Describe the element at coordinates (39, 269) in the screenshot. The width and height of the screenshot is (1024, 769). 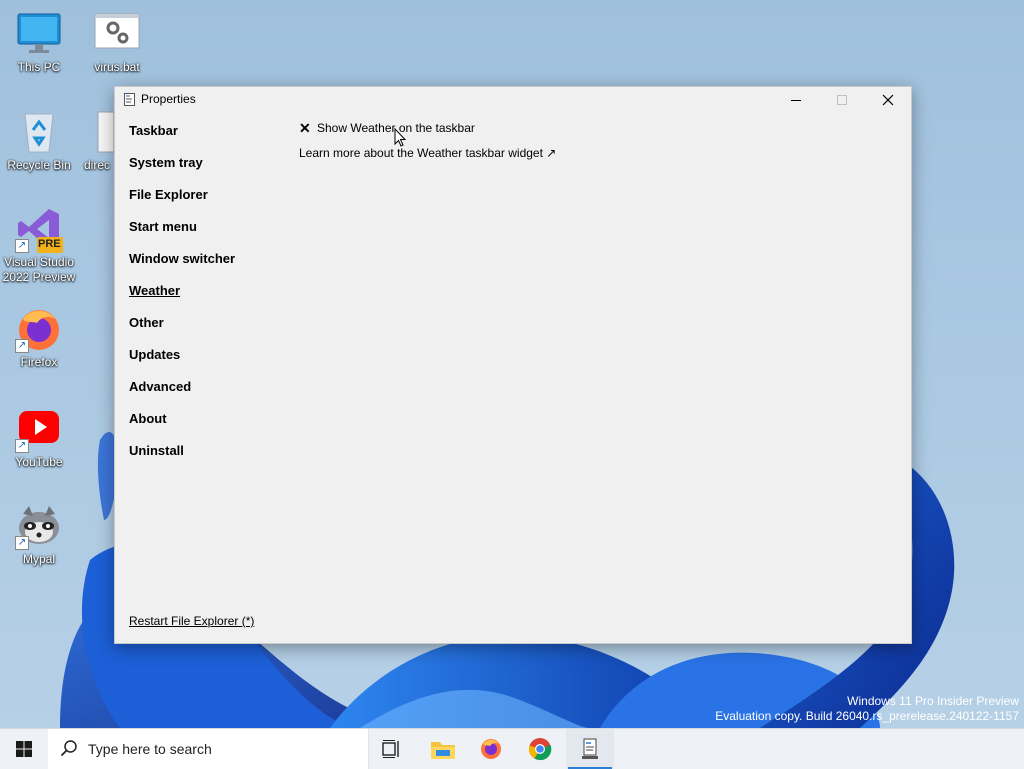
I see `desktop-icon-label: Visual Studio 2022 Preview` at that location.